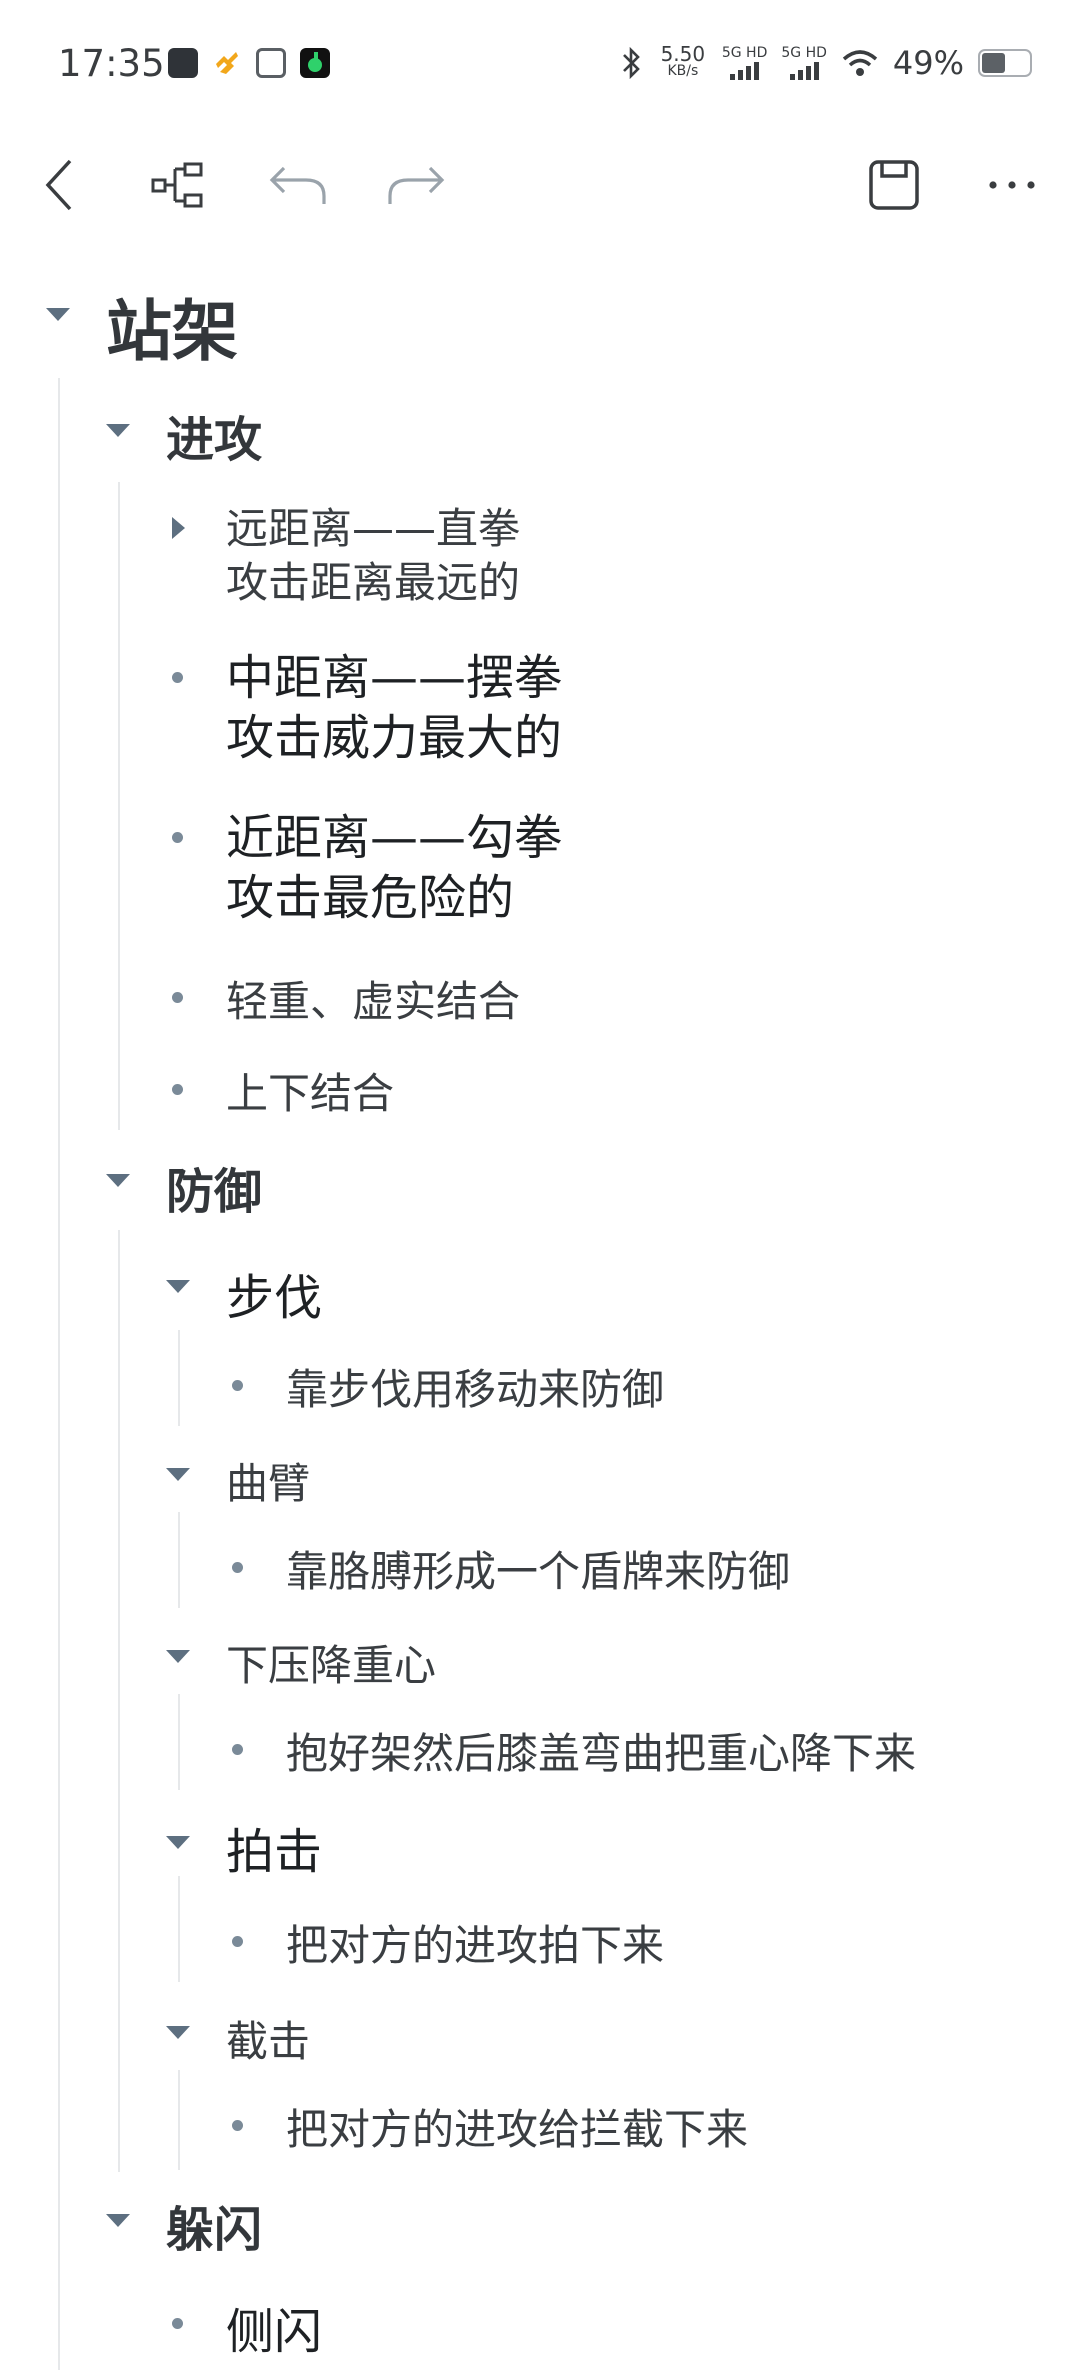 Image resolution: width=1080 pixels, height=2370 pixels. I want to click on mindmap-button, so click(178, 185).